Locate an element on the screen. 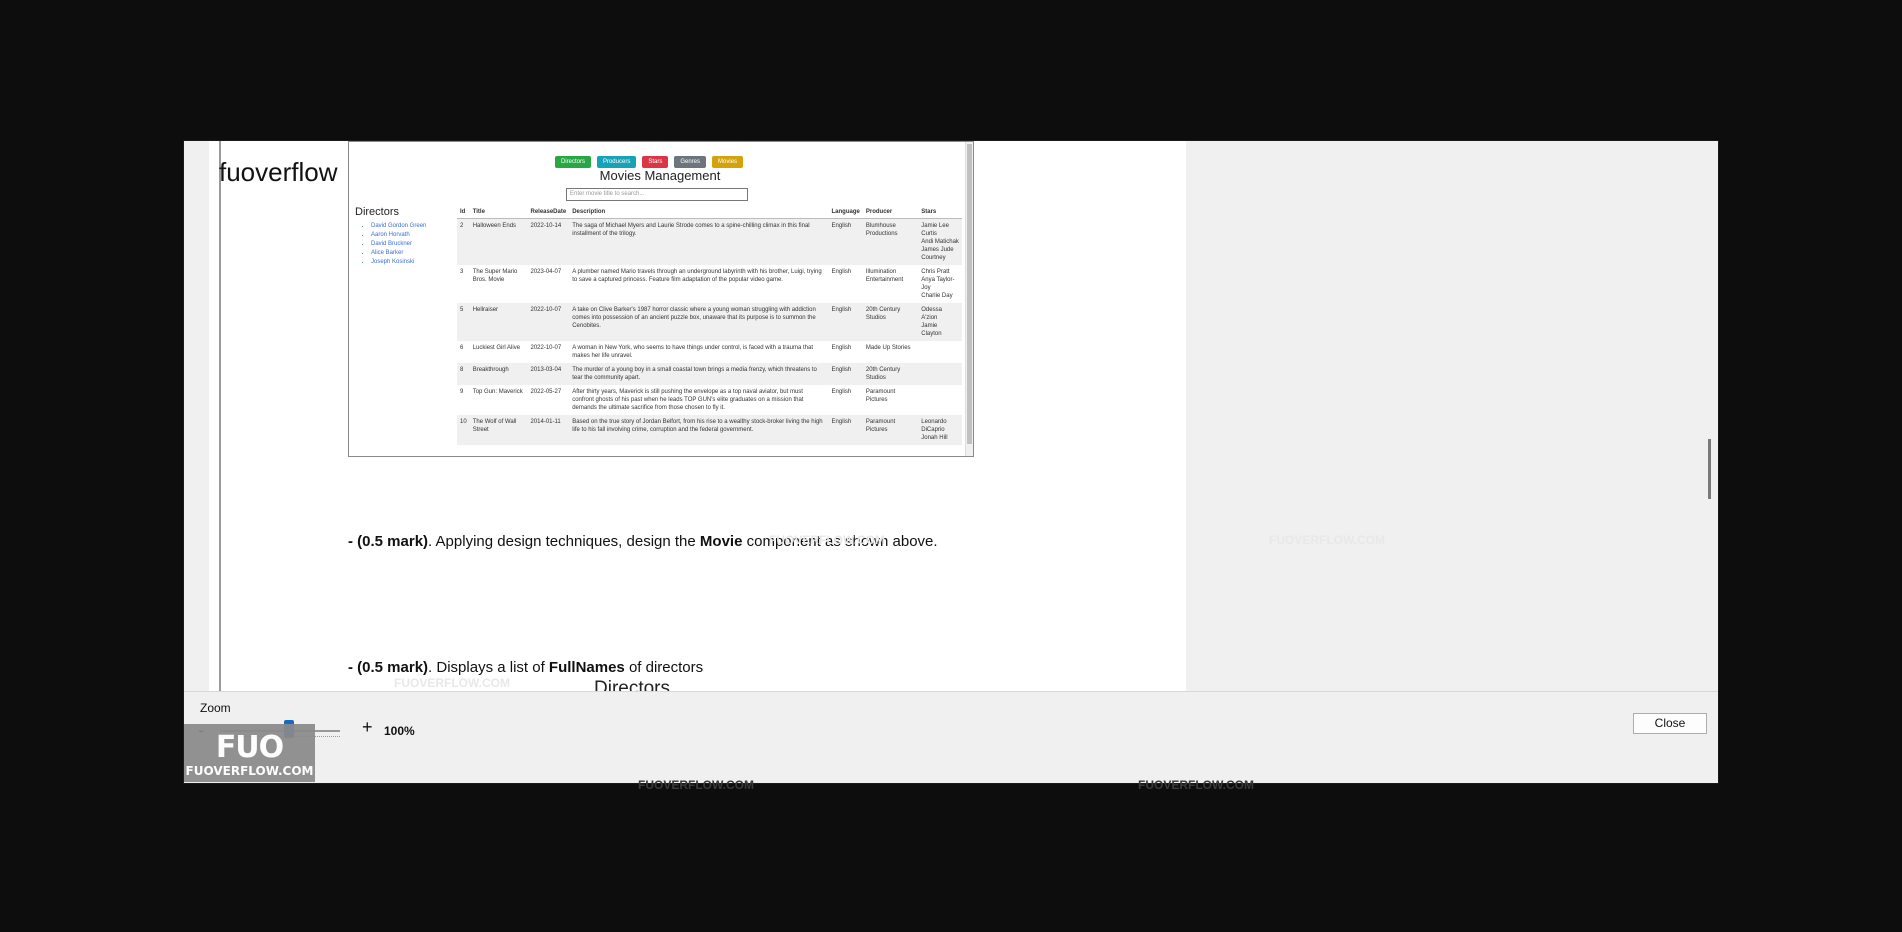 The height and width of the screenshot is (932, 1902). table-cell: The Super Mario Bros. Movie is located at coordinates (495, 276).